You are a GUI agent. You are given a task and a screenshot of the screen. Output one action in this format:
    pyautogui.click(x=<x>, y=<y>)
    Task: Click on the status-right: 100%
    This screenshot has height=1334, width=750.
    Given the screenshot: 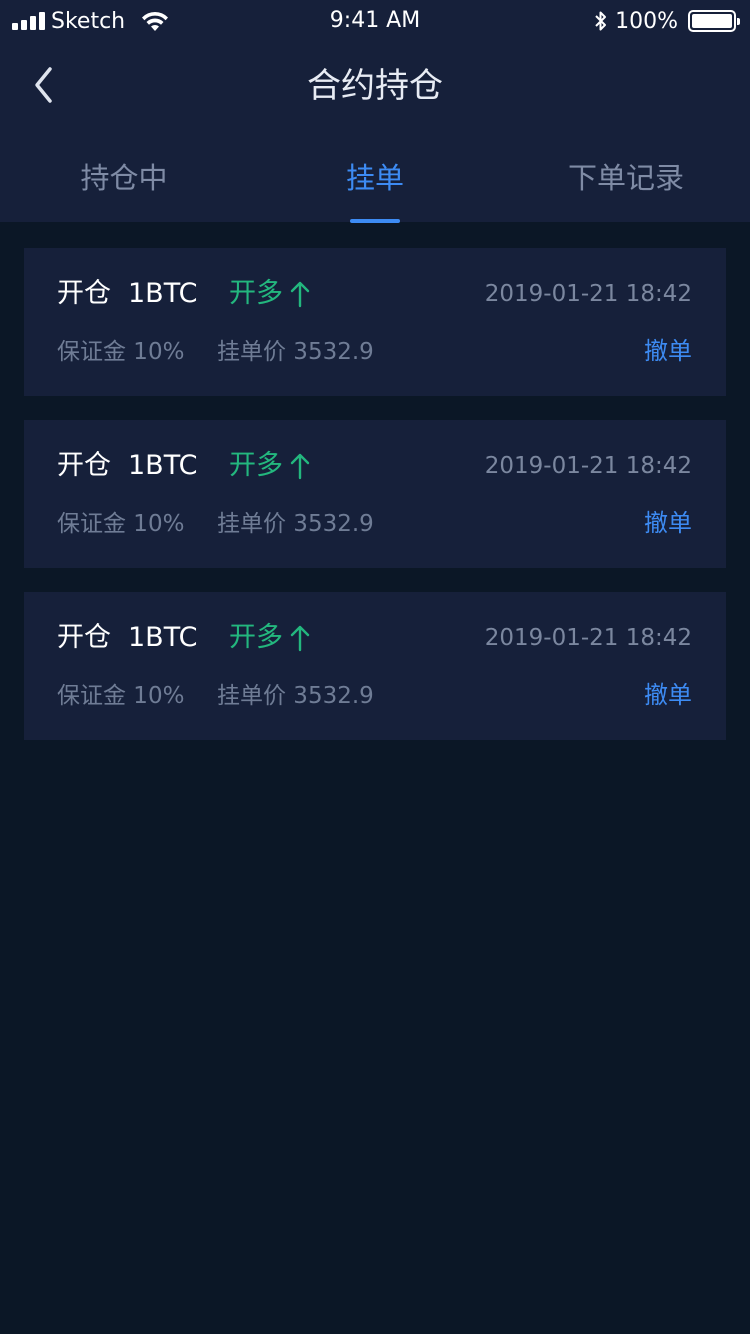 What is the action you would take?
    pyautogui.click(x=666, y=21)
    